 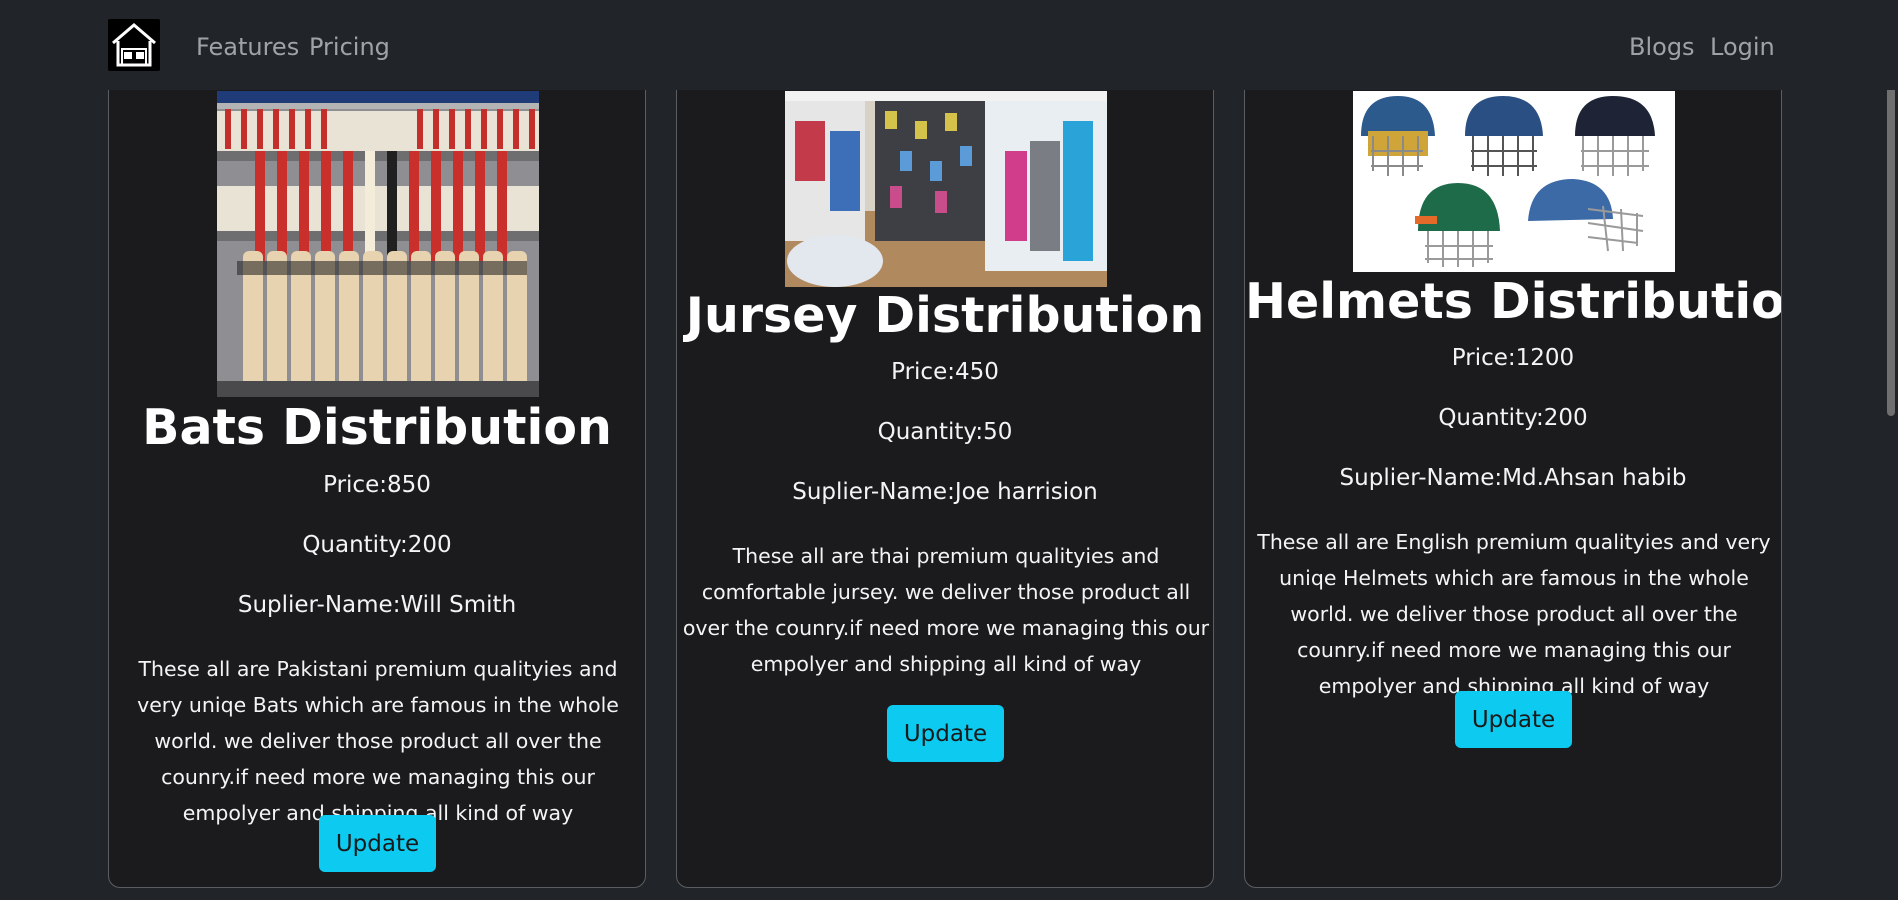 What do you see at coordinates (349, 47) in the screenshot?
I see `nav-pricing-link: Pricing` at bounding box center [349, 47].